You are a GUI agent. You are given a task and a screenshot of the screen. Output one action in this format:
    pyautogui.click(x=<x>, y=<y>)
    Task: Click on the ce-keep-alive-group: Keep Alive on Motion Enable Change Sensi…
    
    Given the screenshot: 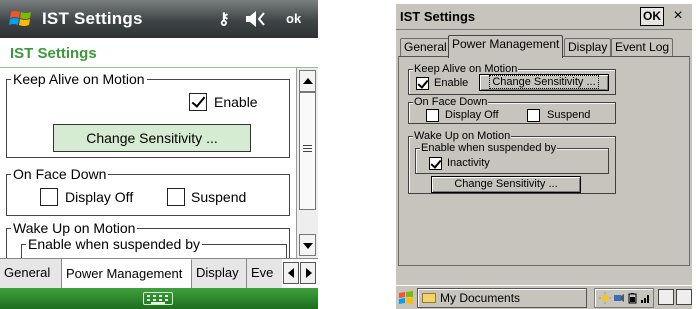 What is the action you would take?
    pyautogui.click(x=512, y=79)
    